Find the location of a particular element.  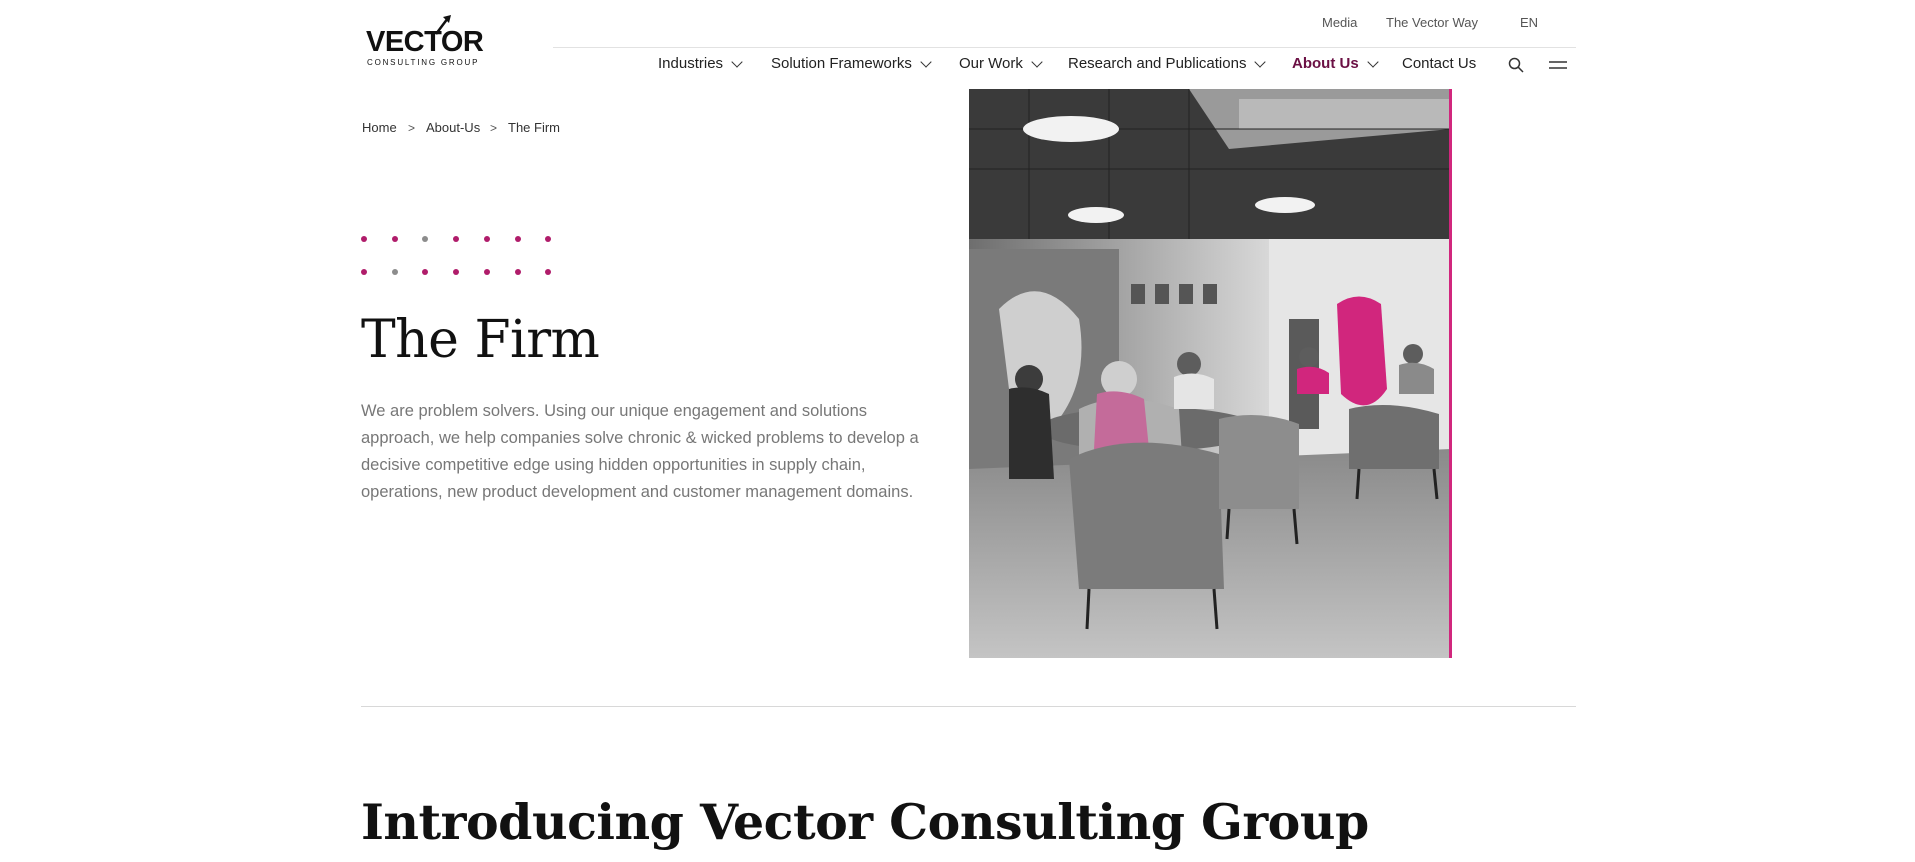

nav-item-industries: Industries is located at coordinates (700, 63).